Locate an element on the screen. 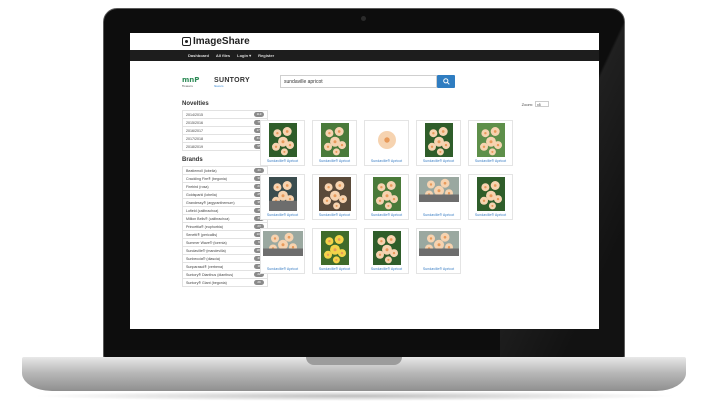 The image size is (708, 420). brands-item: Suntory® Giant (begonia) 29 is located at coordinates (225, 282).